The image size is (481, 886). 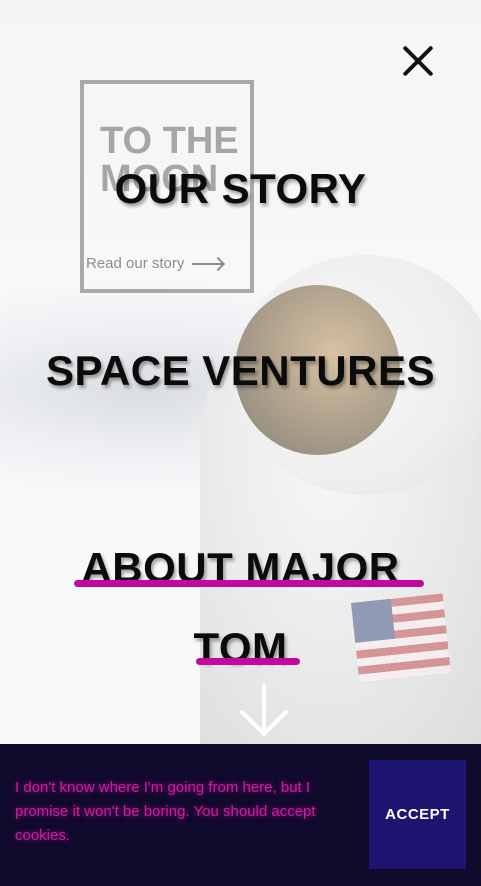 I want to click on arrow-down-icon, so click(x=264, y=712).